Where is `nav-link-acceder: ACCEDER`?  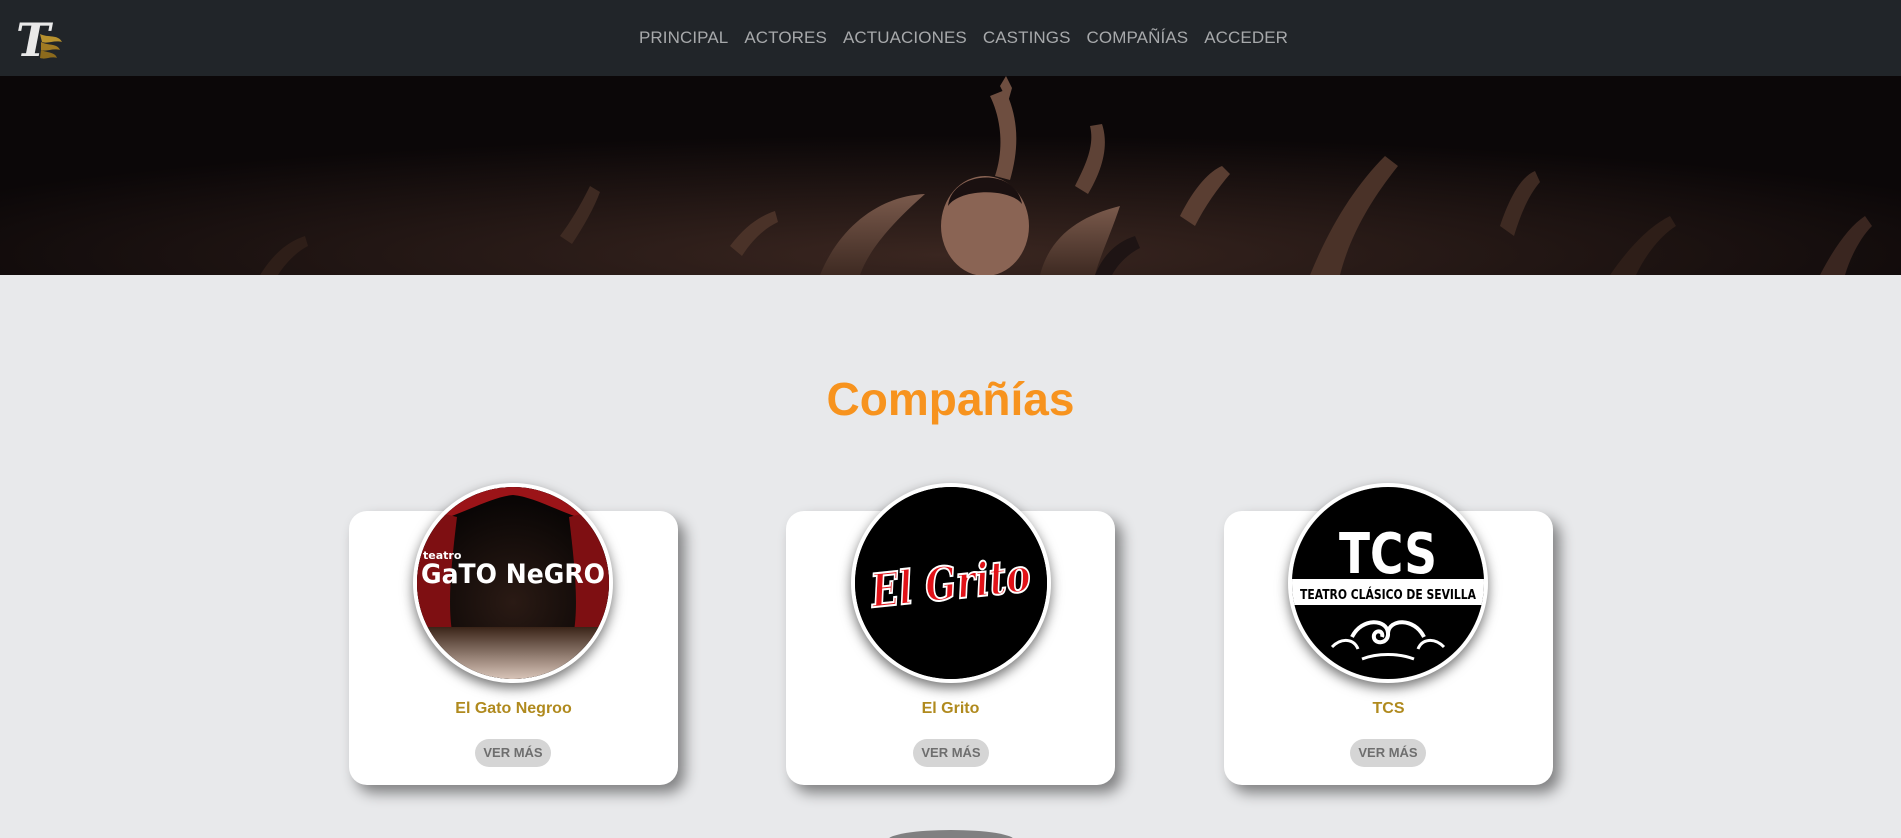
nav-link-acceder: ACCEDER is located at coordinates (1246, 38).